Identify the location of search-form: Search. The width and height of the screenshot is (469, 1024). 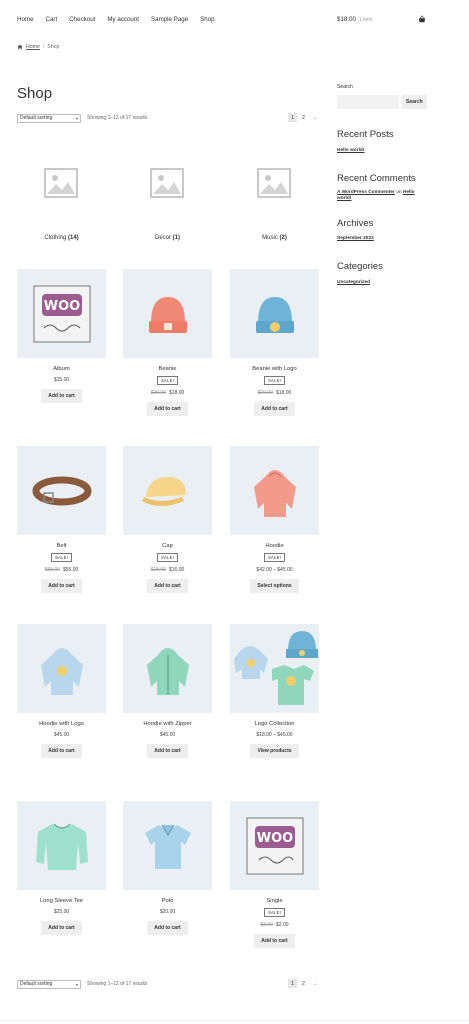
(382, 102).